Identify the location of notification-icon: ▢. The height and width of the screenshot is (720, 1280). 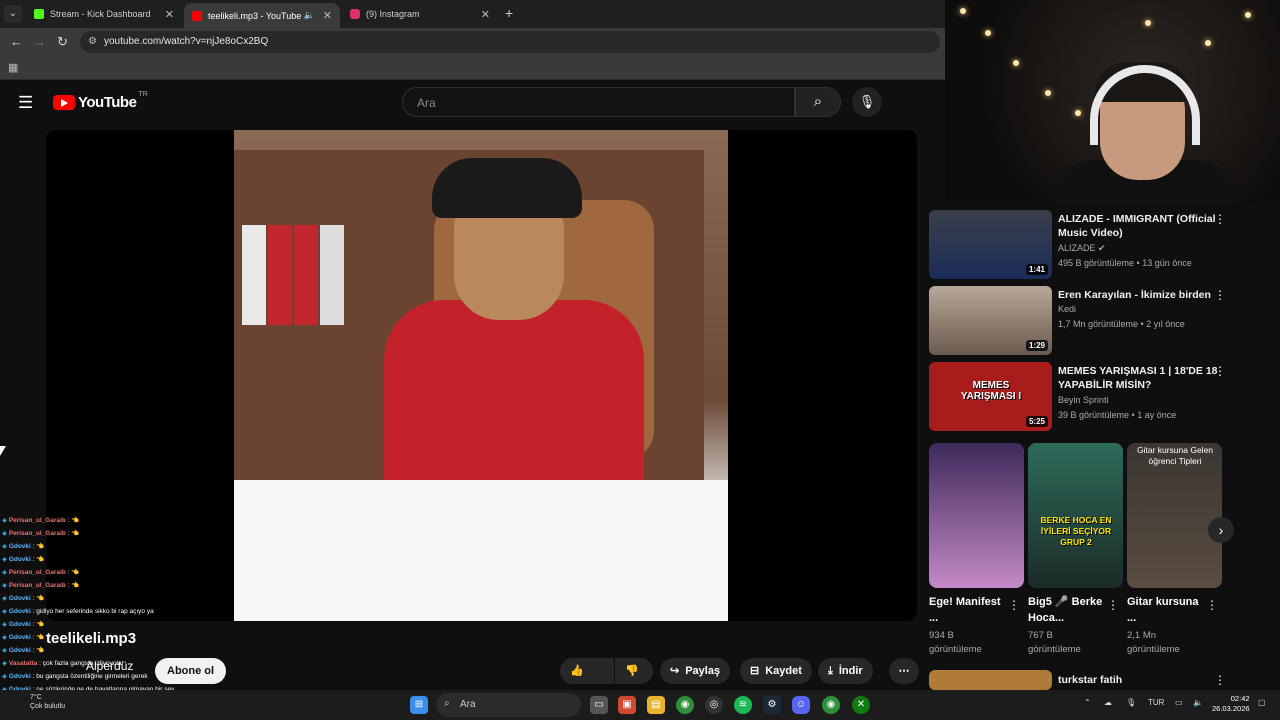
(1262, 702).